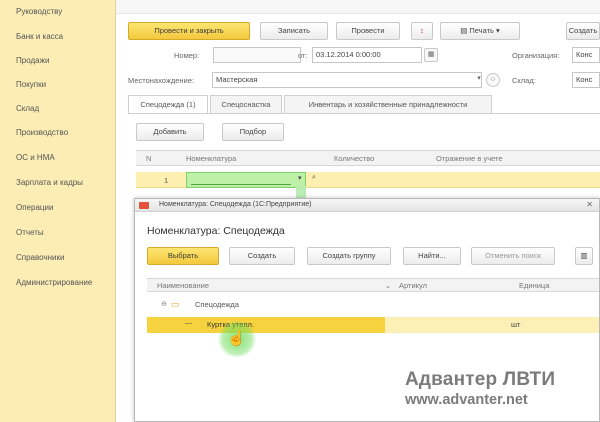 This screenshot has height=422, width=600. I want to click on date-from-label: от:, so click(303, 55).